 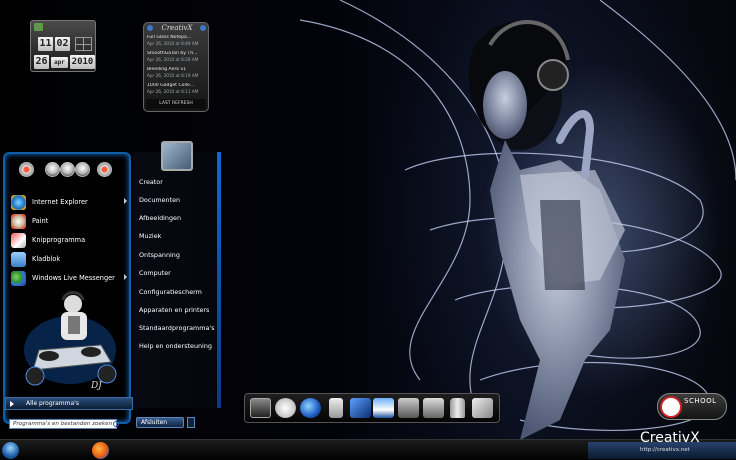 What do you see at coordinates (173, 91) in the screenshot?
I see `feed-item-date: Apr 26, 2010 at 8:11 AM` at bounding box center [173, 91].